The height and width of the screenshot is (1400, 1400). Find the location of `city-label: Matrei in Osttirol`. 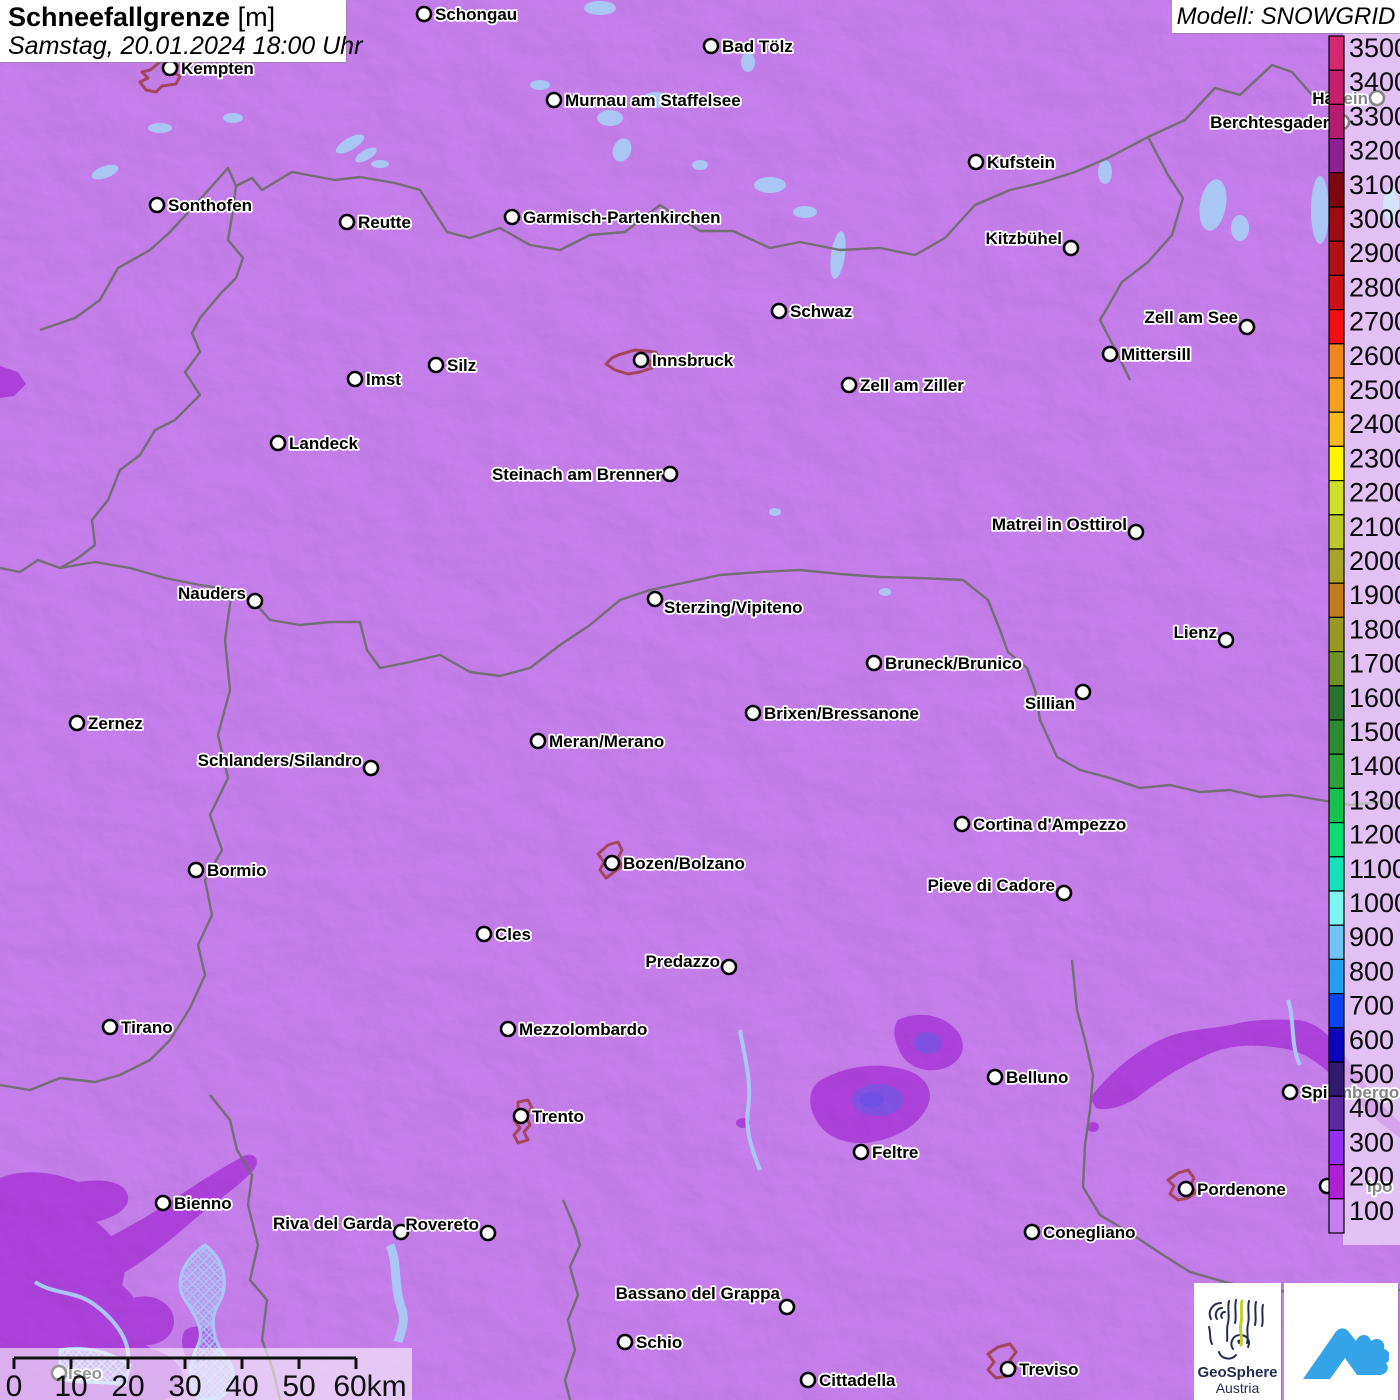

city-label: Matrei in Osttirol is located at coordinates (1059, 524).